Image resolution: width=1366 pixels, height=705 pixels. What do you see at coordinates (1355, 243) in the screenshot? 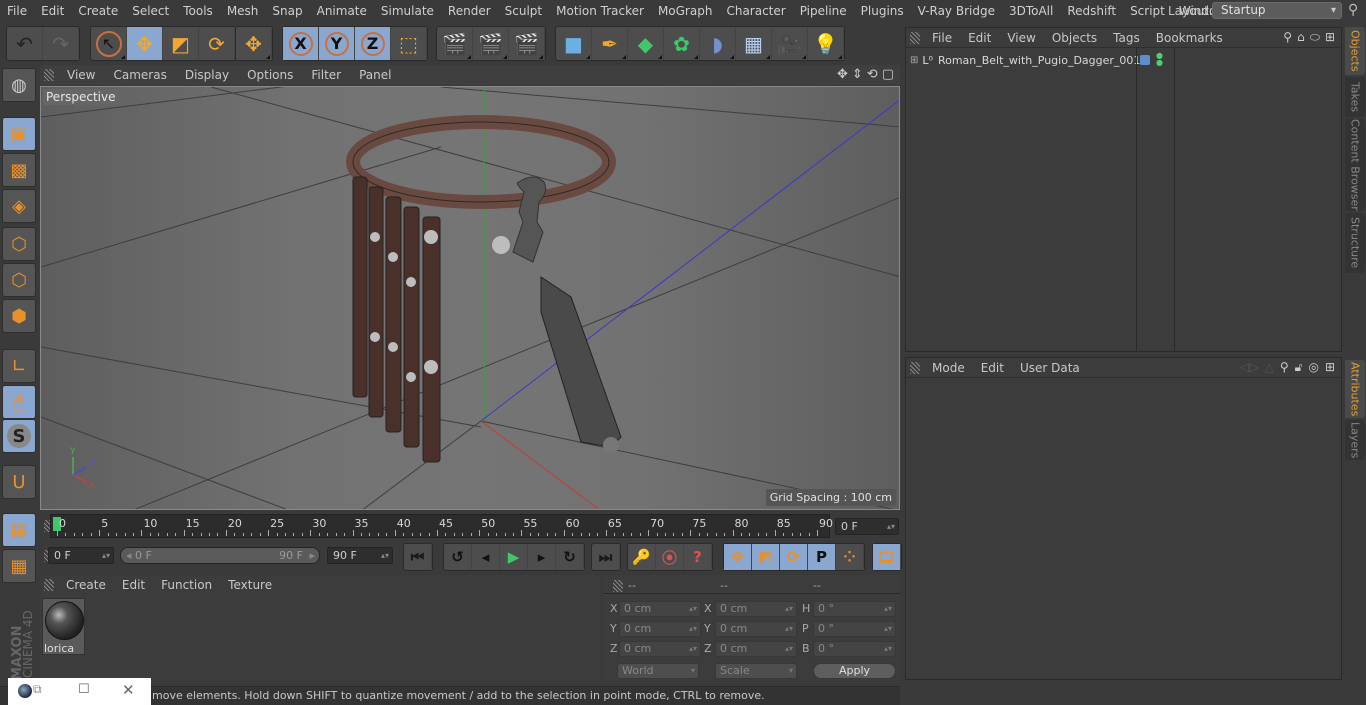
I see `tab-structure: Structure` at bounding box center [1355, 243].